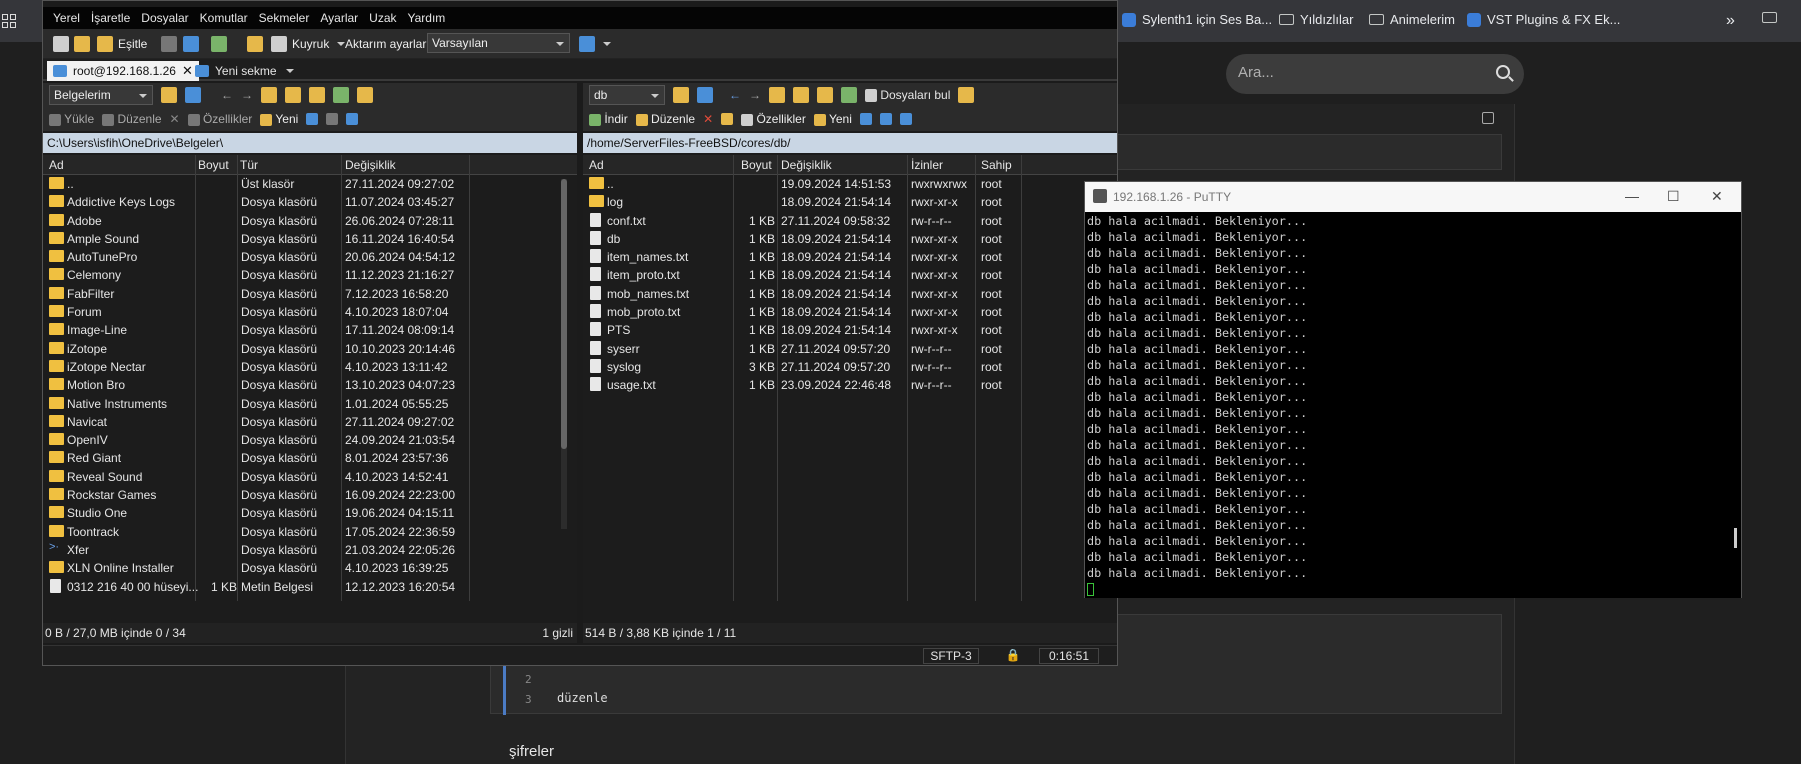 Image resolution: width=1801 pixels, height=764 pixels. What do you see at coordinates (310, 440) in the screenshot?
I see `file-row: OpenIV Dosya klasörü 24.09.2024 21:03:54` at bounding box center [310, 440].